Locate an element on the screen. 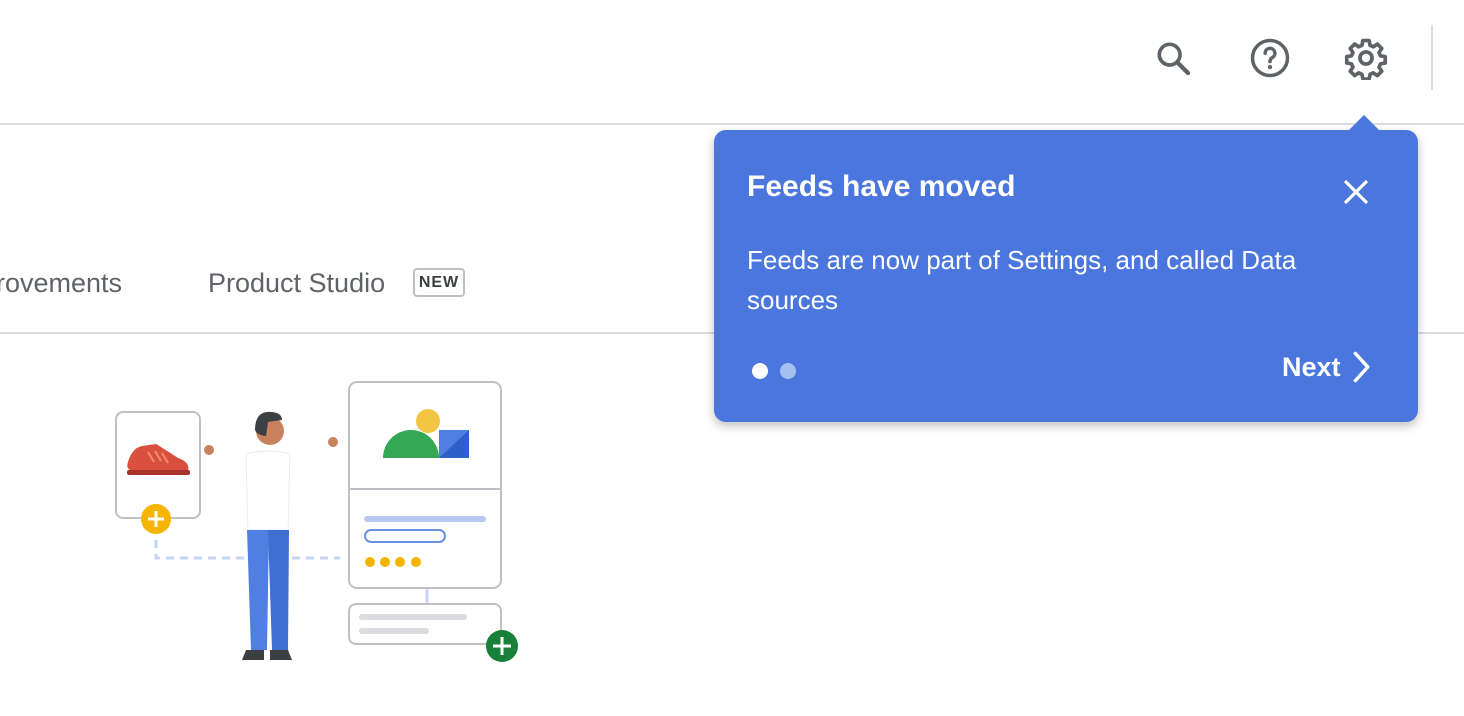 This screenshot has width=1464, height=716. close-button is located at coordinates (1356, 192).